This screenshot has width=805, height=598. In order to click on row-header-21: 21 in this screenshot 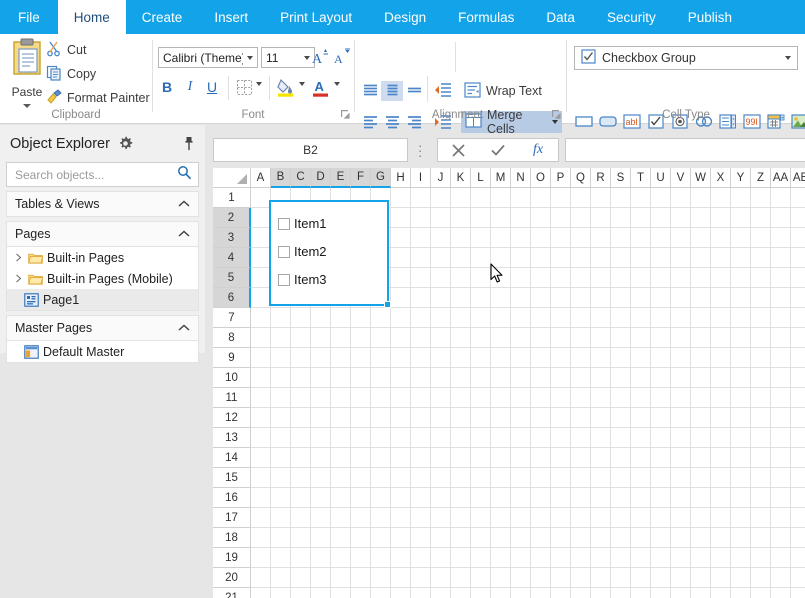, I will do `click(232, 593)`.